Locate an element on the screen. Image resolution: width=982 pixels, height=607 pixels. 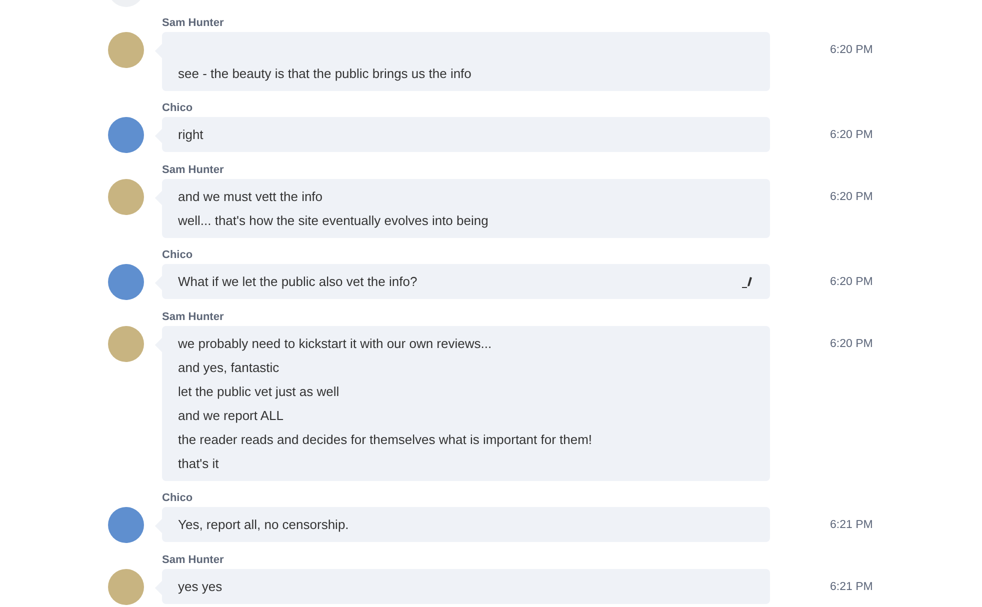
message-text: the reader reads and decides for themselves what is important for them! is located at coordinates (386, 440).